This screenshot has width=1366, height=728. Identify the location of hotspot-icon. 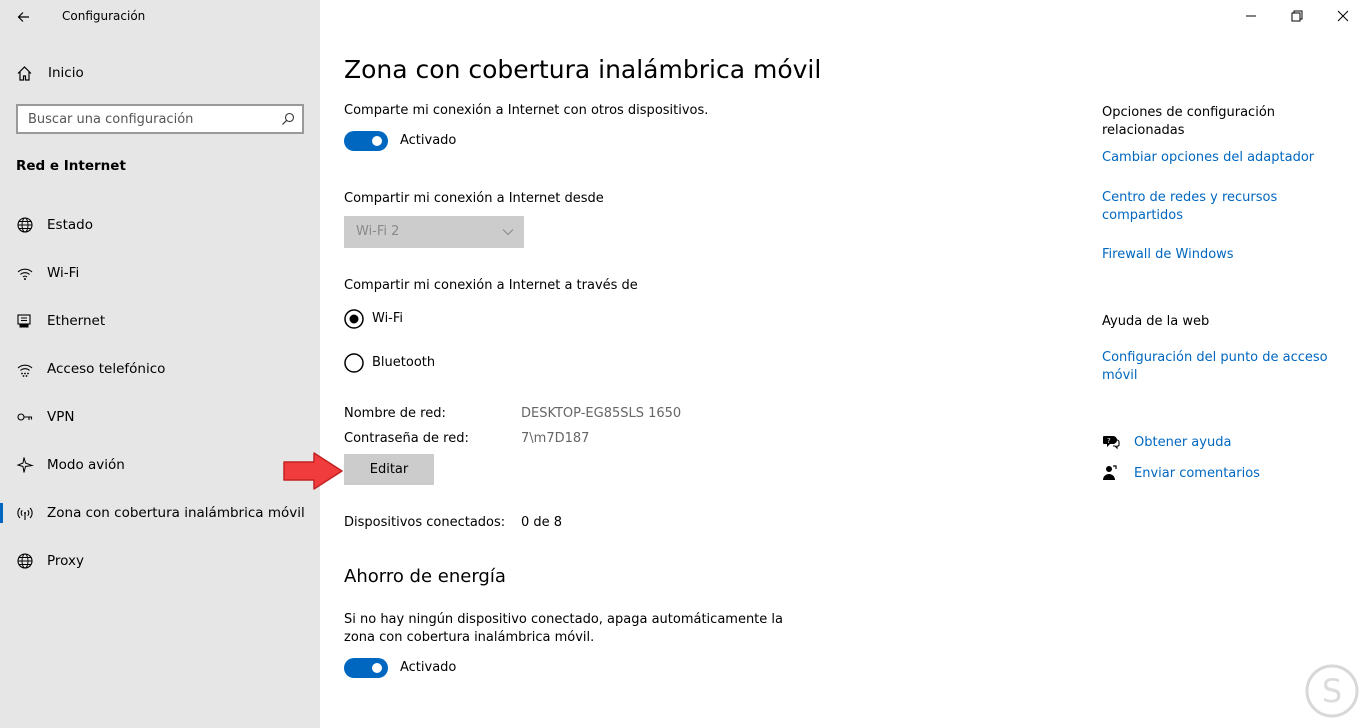
(25, 513).